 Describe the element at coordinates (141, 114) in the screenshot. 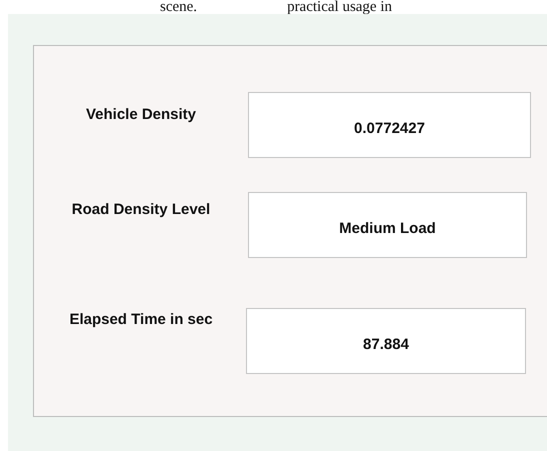

I see `field-label: Vehicle Density` at that location.